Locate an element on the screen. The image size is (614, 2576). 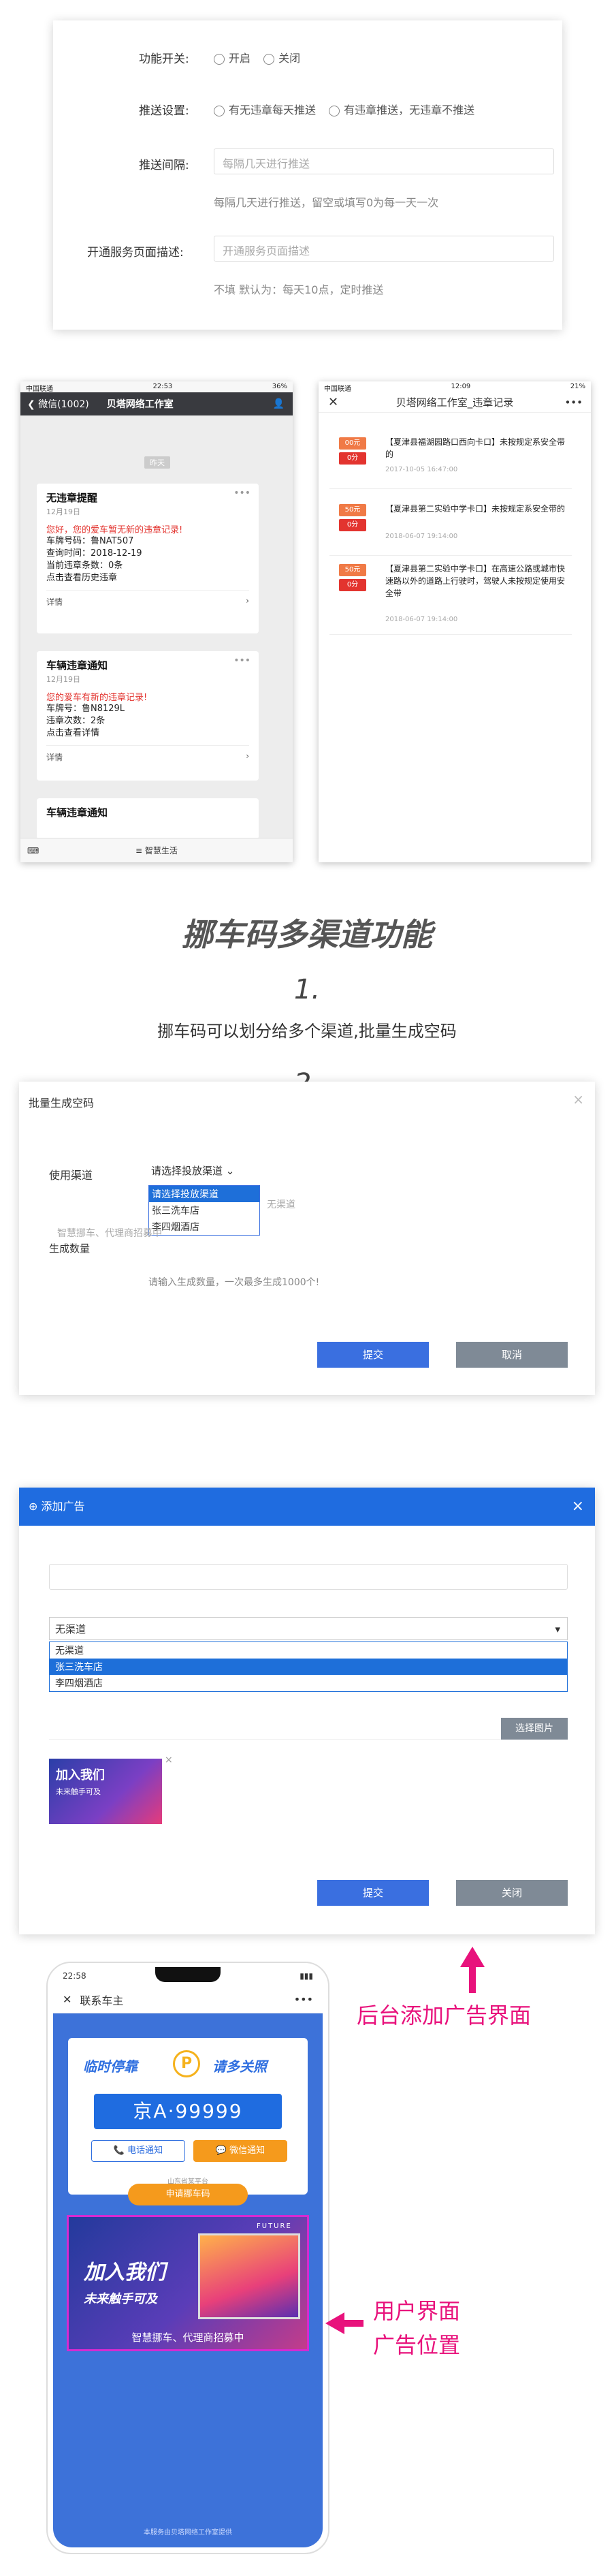
qty-hint: 请输入生成数量，一次最多生成1000个! is located at coordinates (234, 1282).